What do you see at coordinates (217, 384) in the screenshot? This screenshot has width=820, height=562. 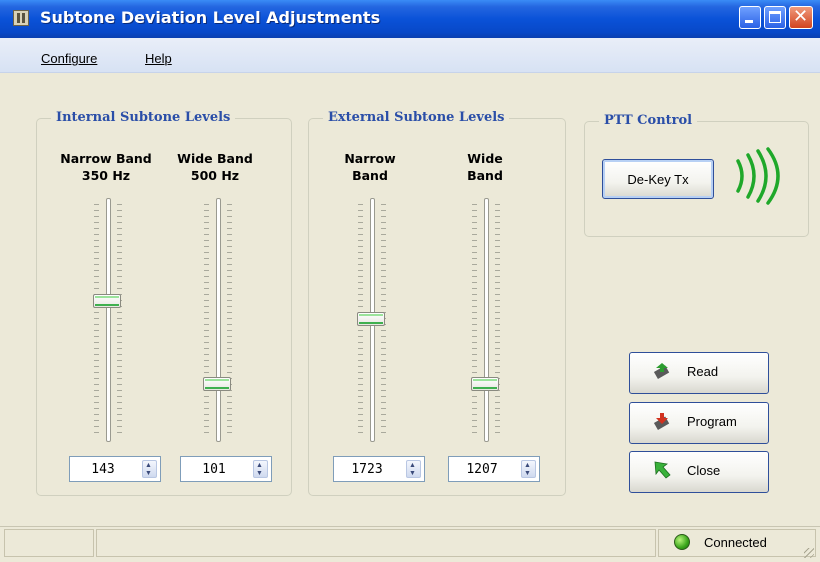 I see `internal-wide-slider-thumb` at bounding box center [217, 384].